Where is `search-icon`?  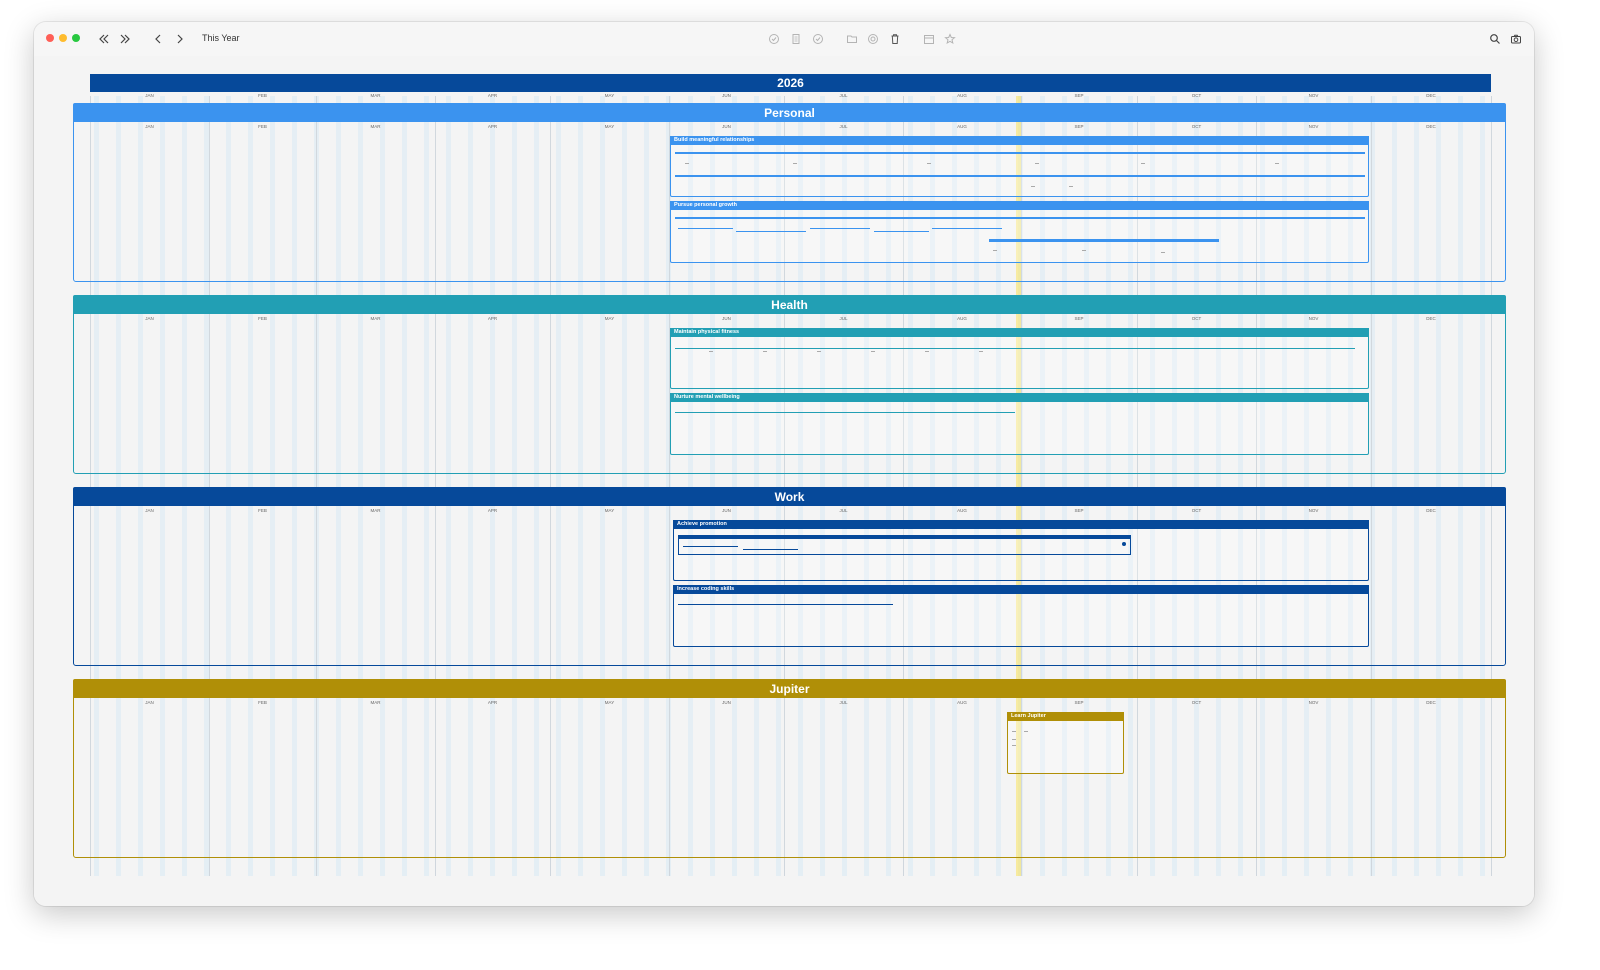 search-icon is located at coordinates (1495, 39).